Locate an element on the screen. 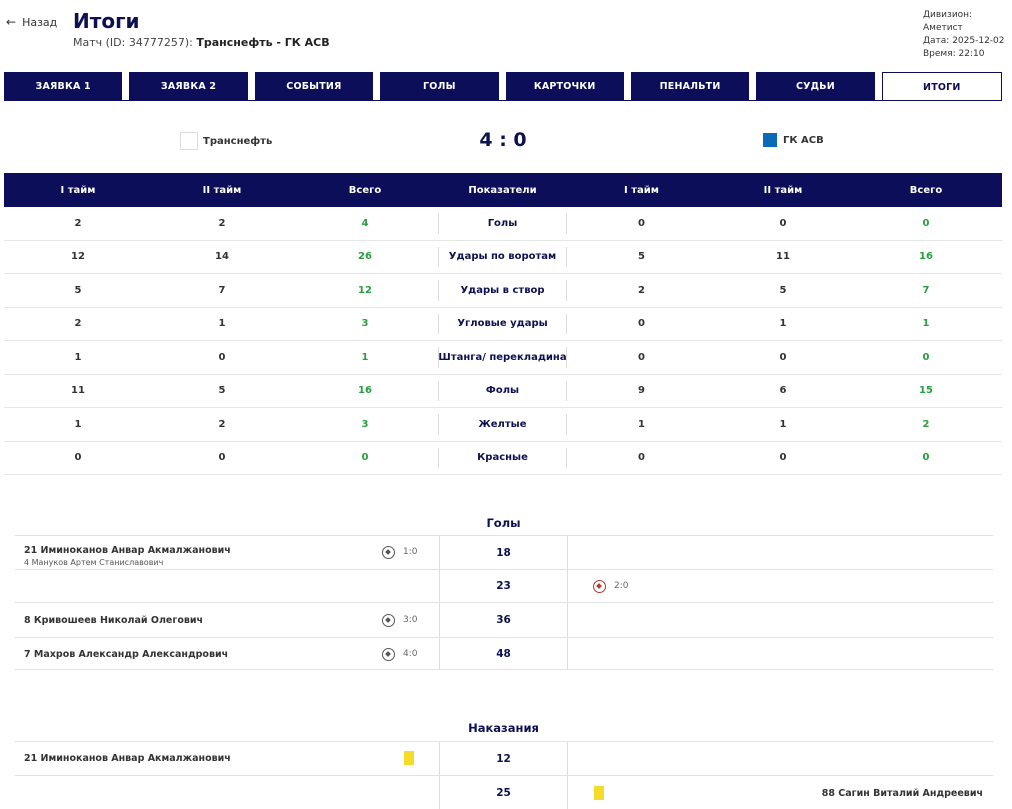 This screenshot has height=809, width=1012. stat-label: Фолы is located at coordinates (502, 391).